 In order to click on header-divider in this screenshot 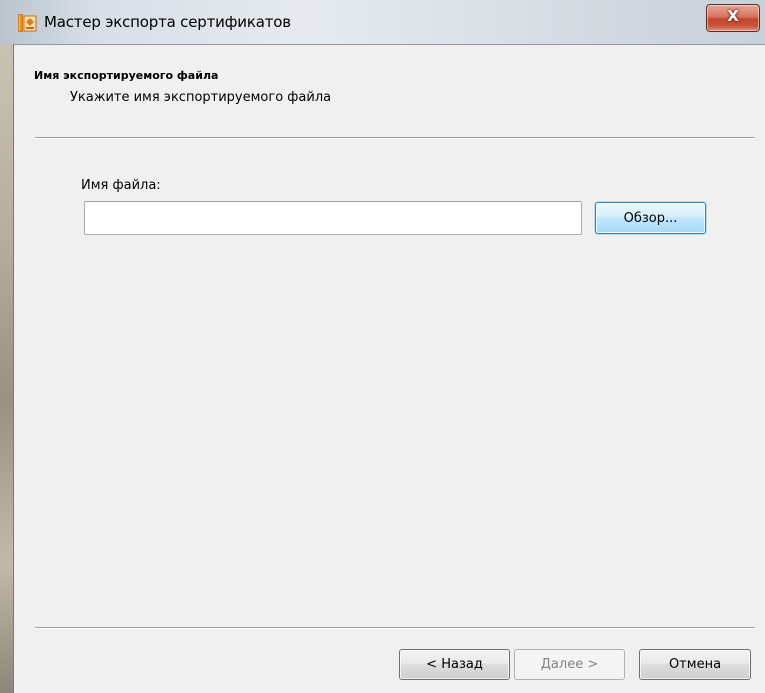, I will do `click(395, 138)`.